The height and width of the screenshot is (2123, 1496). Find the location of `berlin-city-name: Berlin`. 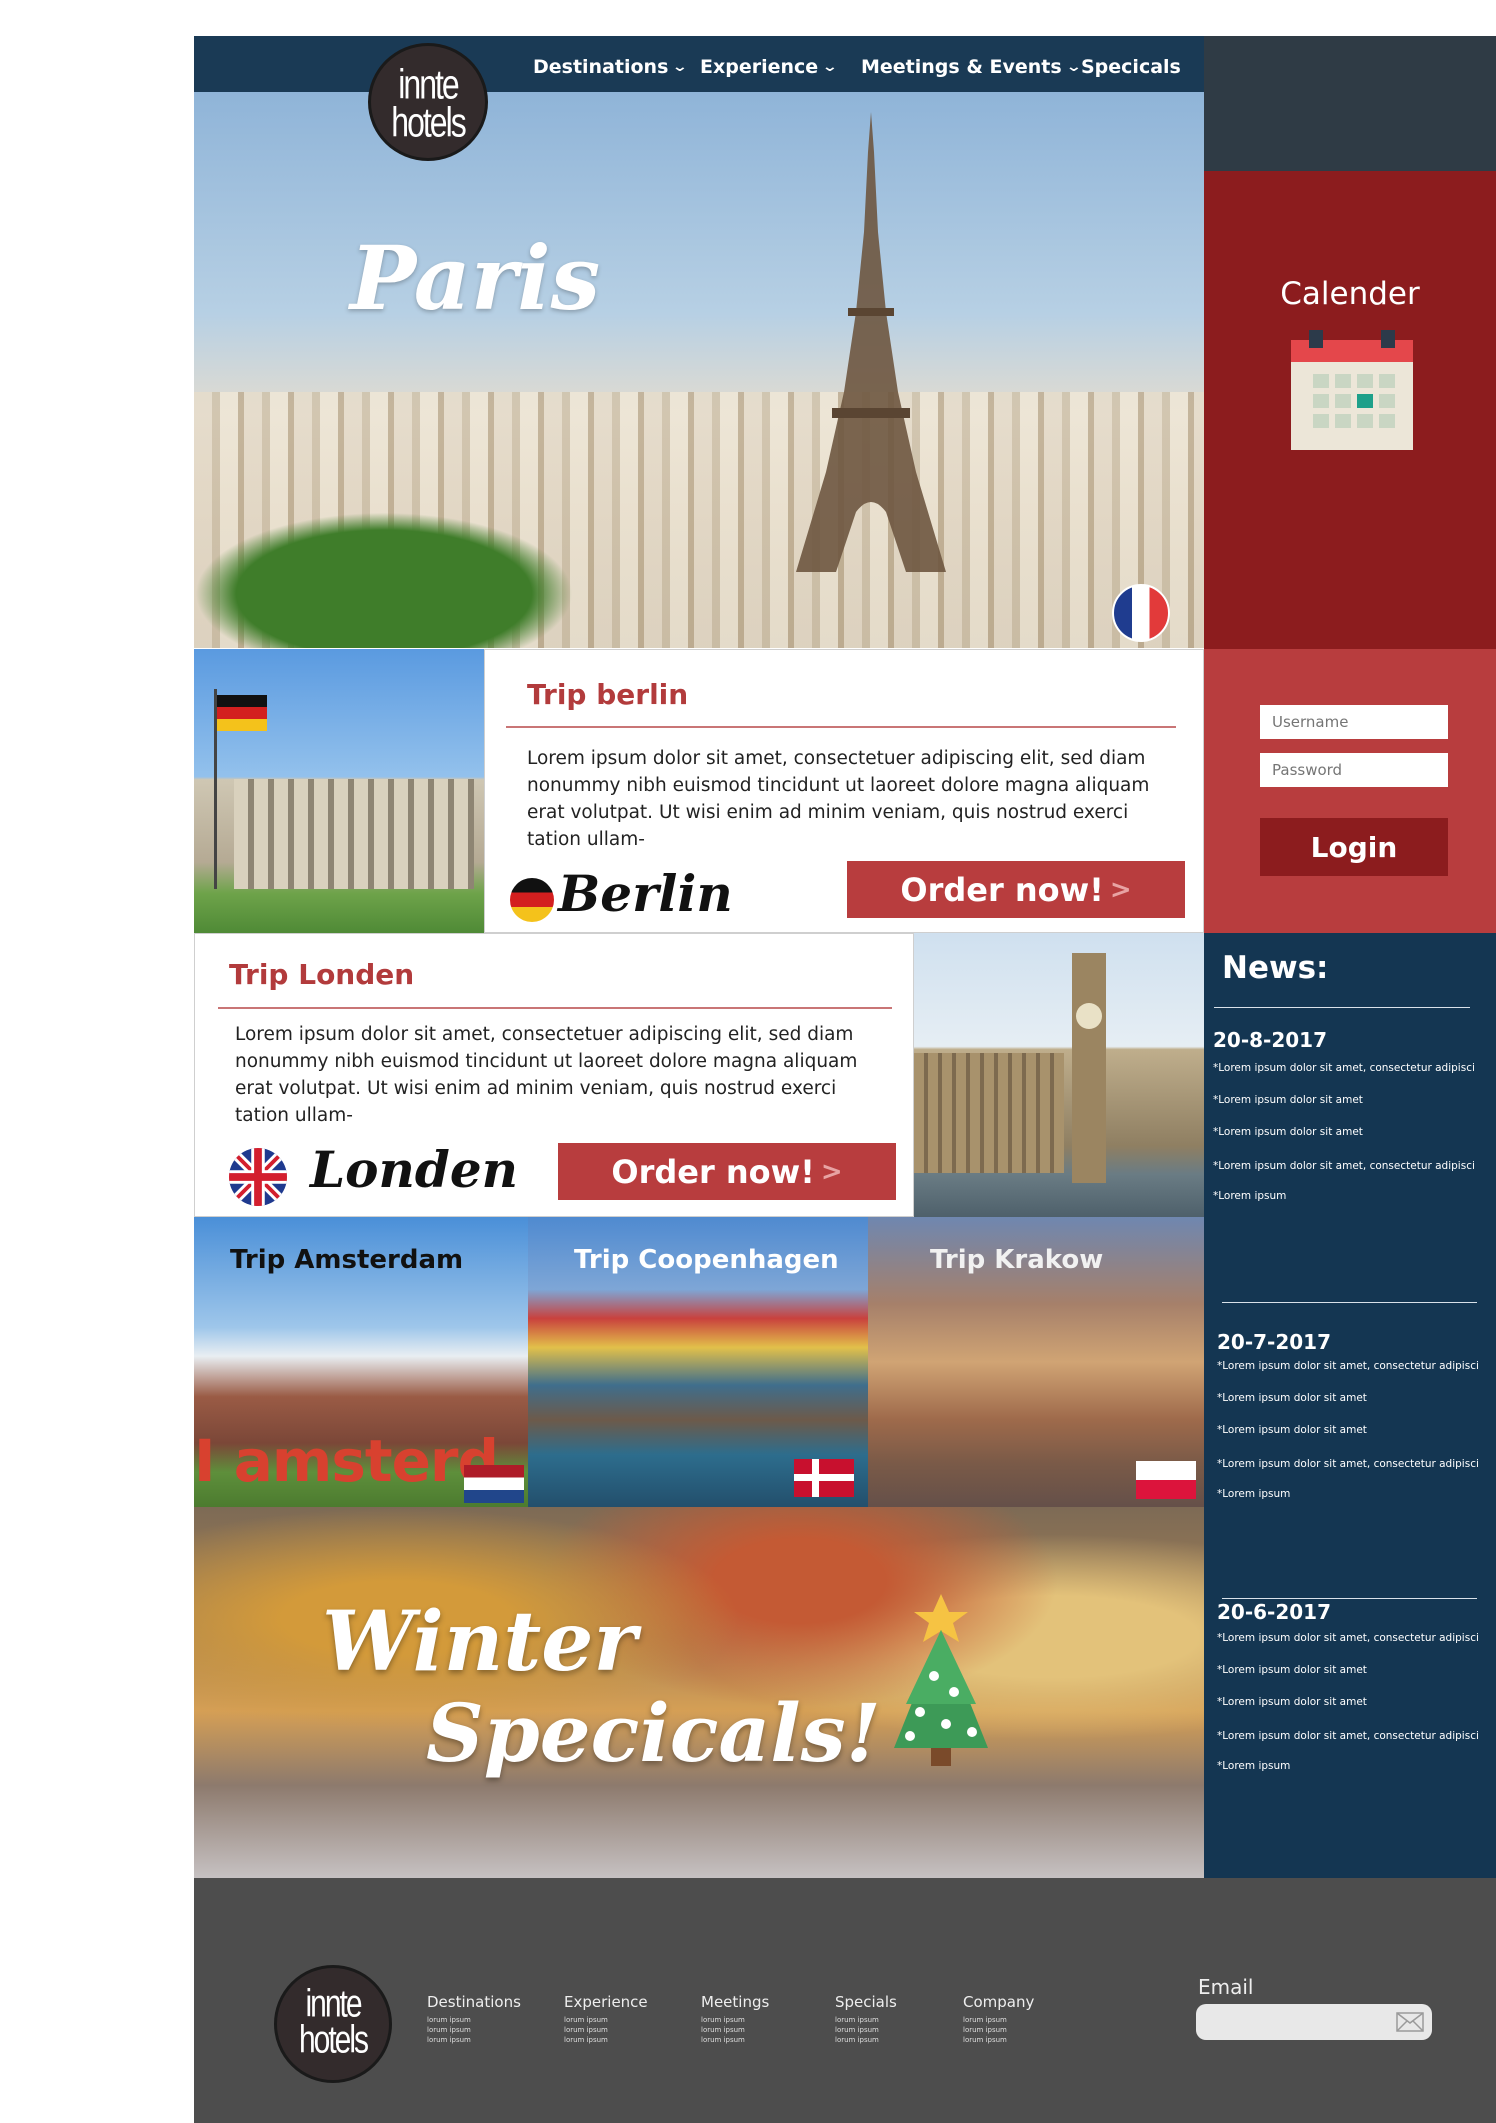

berlin-city-name: Berlin is located at coordinates (645, 893).